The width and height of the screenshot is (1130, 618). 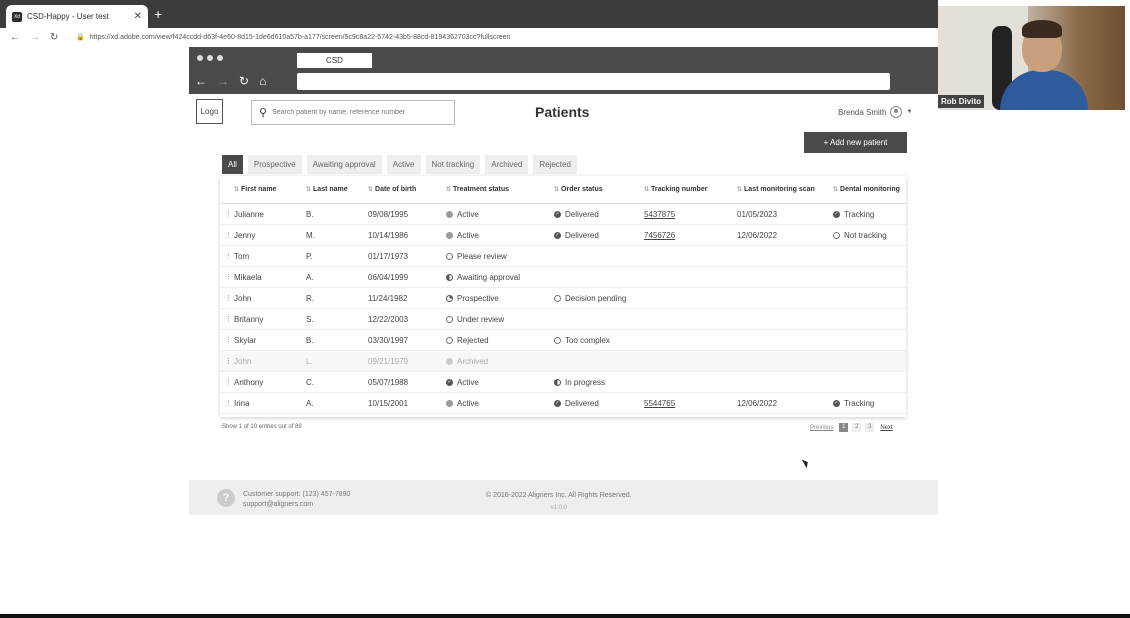 I want to click on column-header-dental-monitoring: ⇅ Dental monitoring, so click(x=869, y=189).